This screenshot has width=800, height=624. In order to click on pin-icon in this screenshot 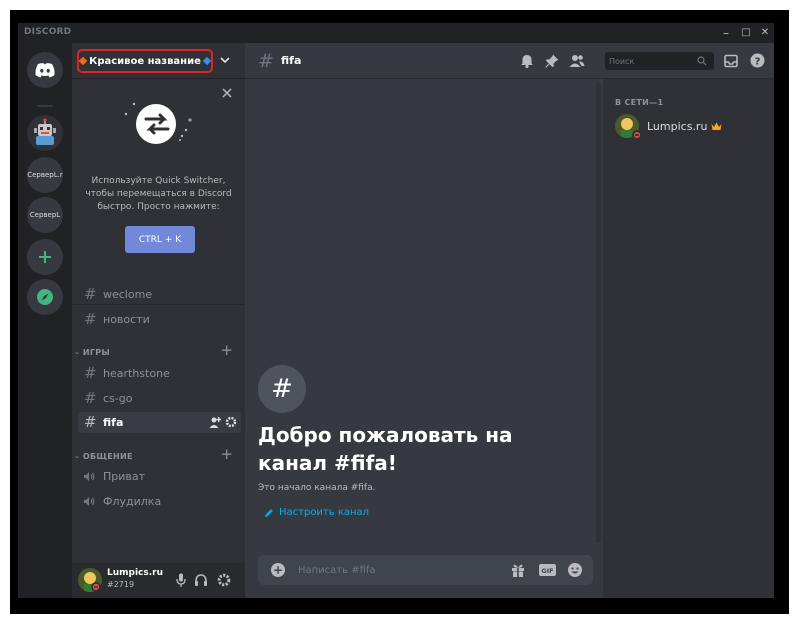, I will do `click(552, 61)`.